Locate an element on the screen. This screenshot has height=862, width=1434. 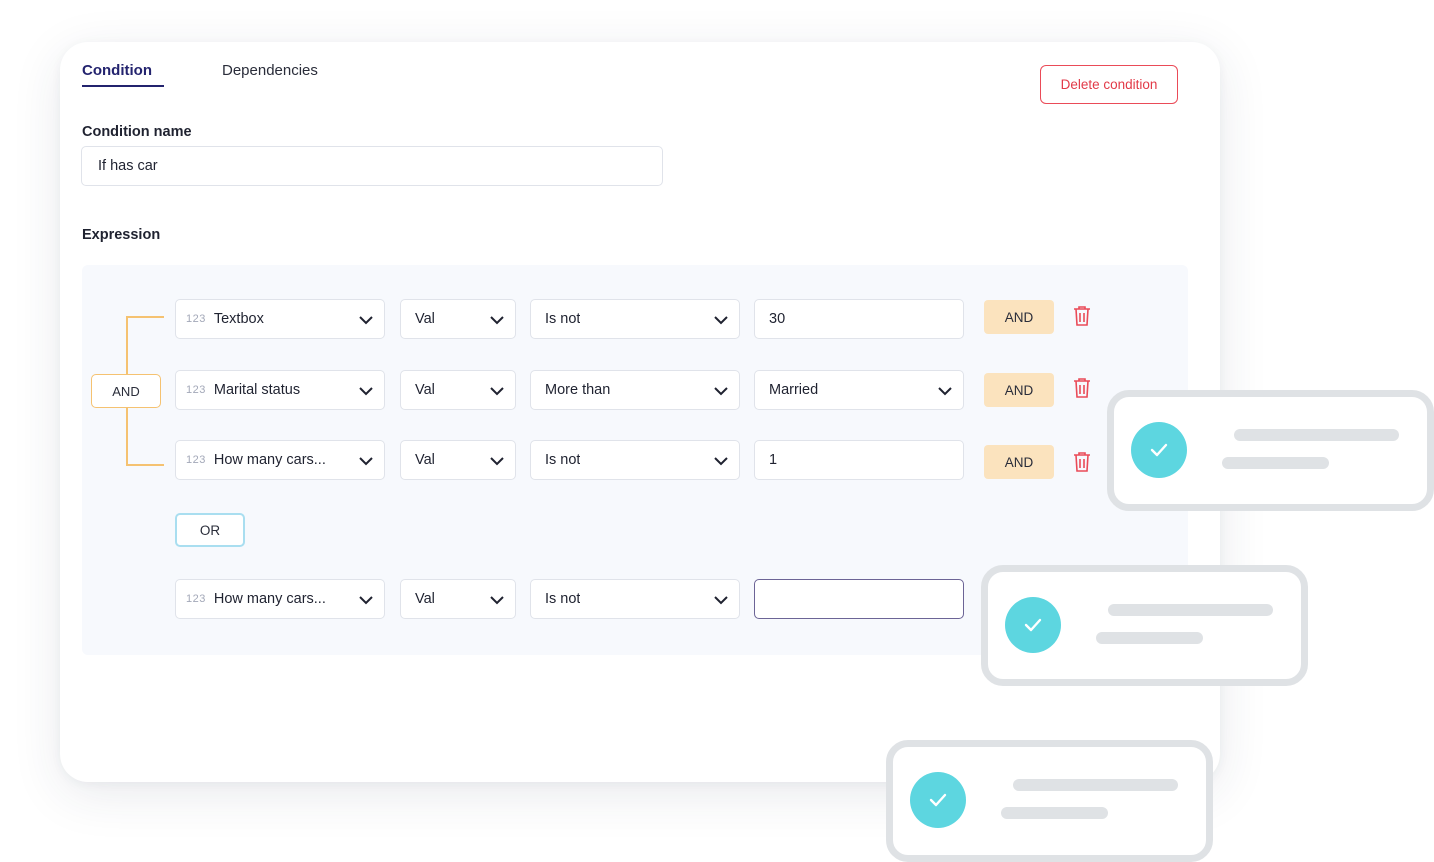
active-tab-indicator is located at coordinates (123, 86).